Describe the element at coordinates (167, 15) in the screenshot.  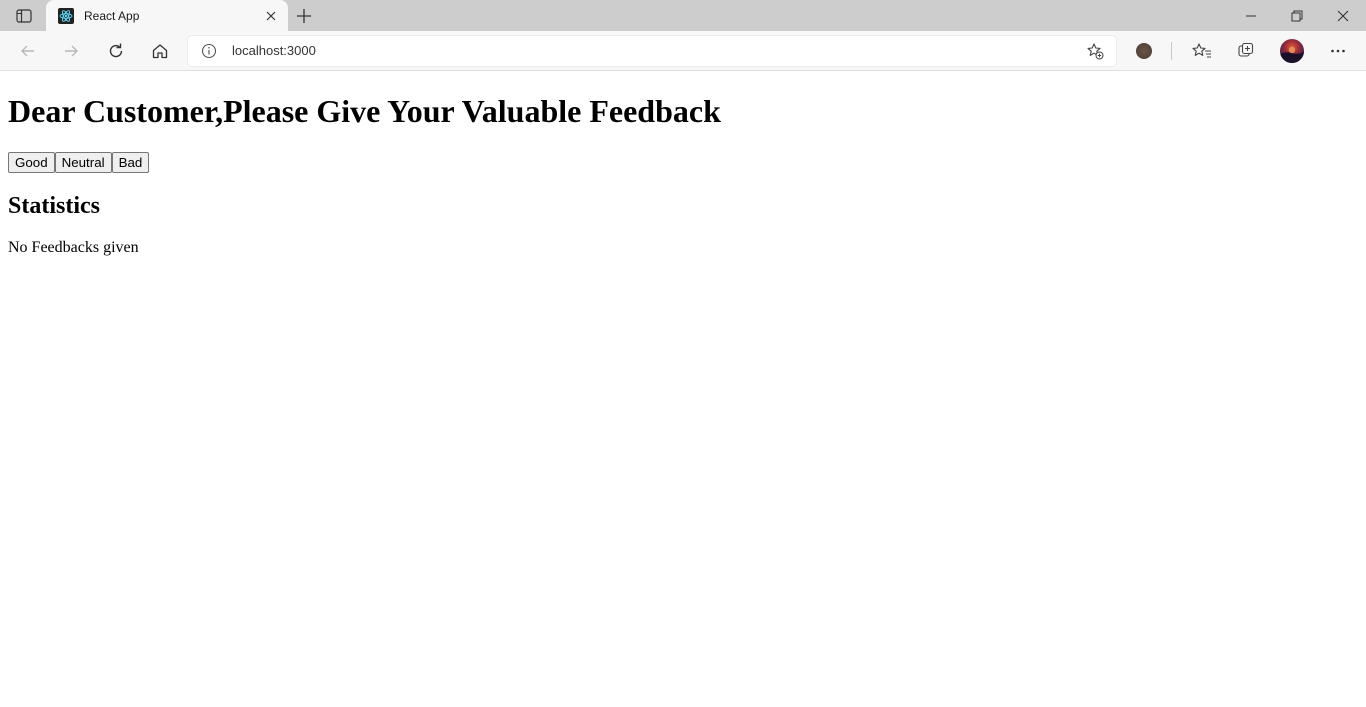
I see `browser-tab-active: React App` at that location.